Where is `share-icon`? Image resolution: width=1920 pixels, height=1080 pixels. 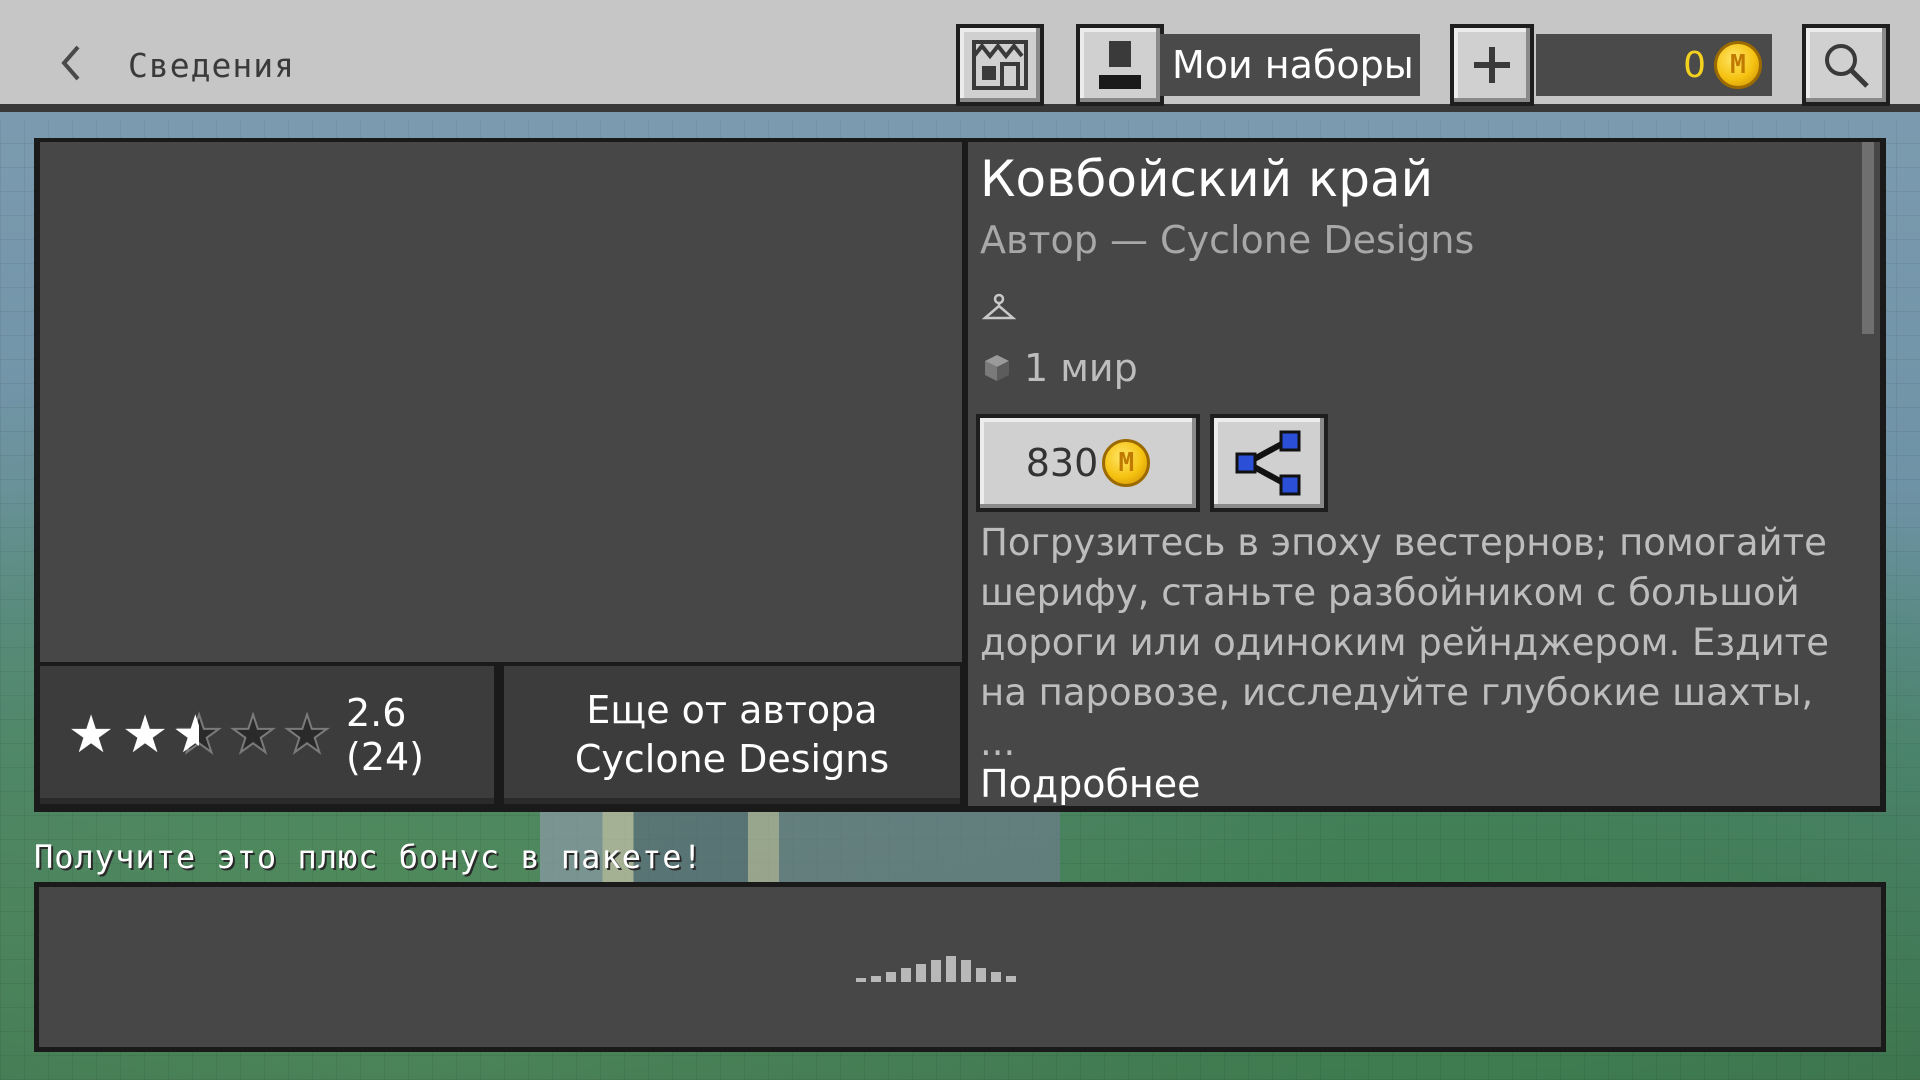
share-icon is located at coordinates (1268, 463).